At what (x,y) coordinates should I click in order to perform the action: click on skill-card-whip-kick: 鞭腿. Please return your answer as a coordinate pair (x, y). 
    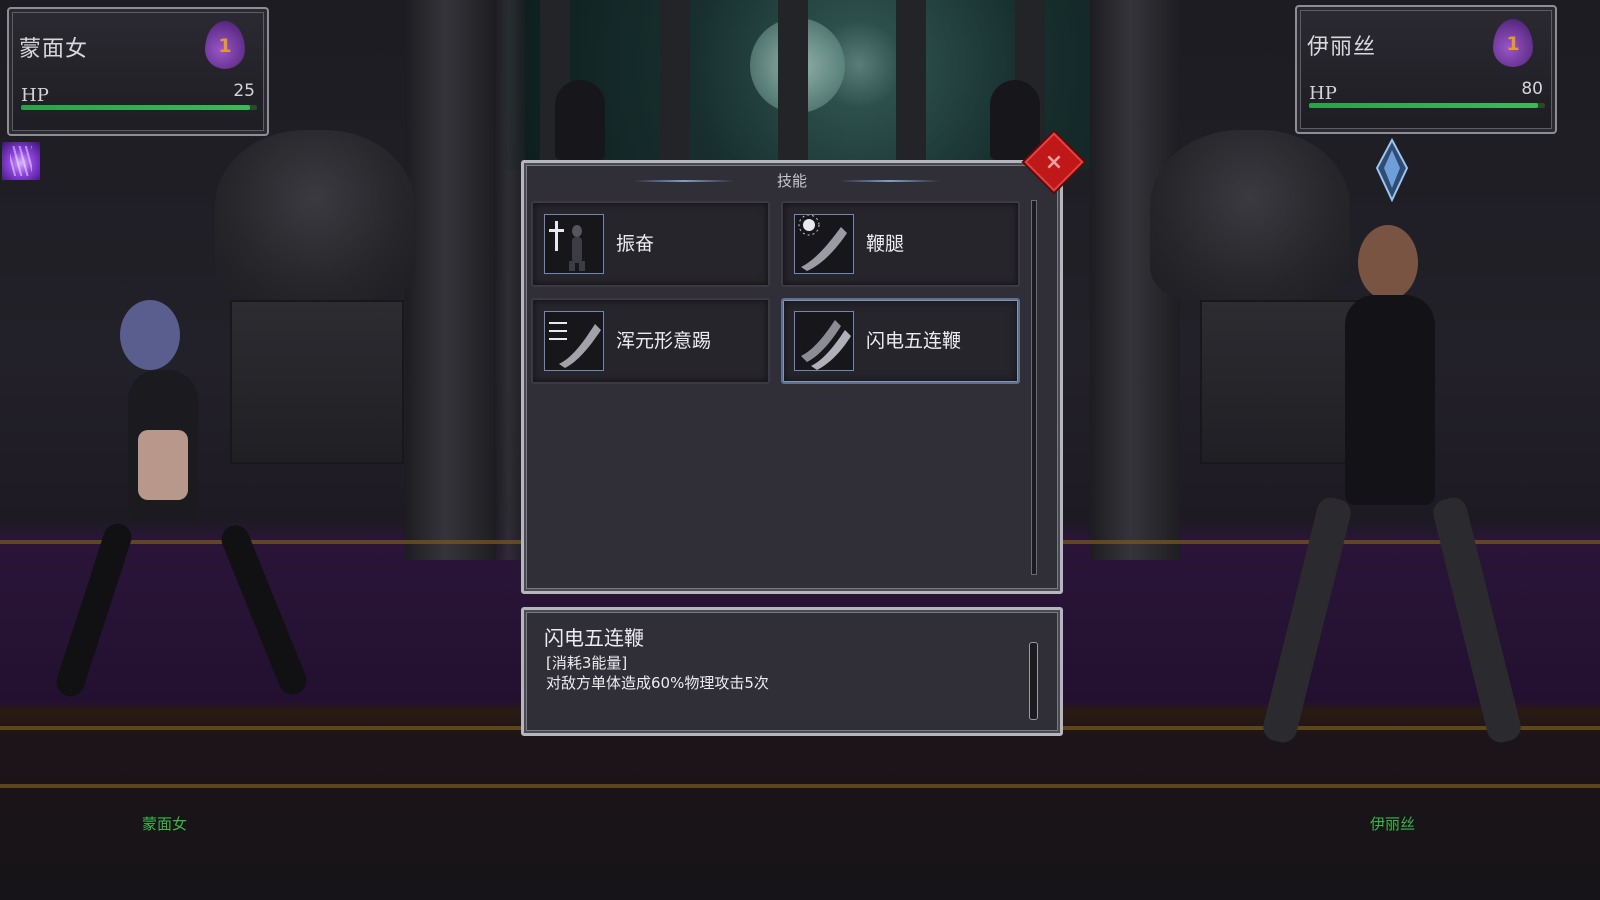
    Looking at the image, I should click on (900, 244).